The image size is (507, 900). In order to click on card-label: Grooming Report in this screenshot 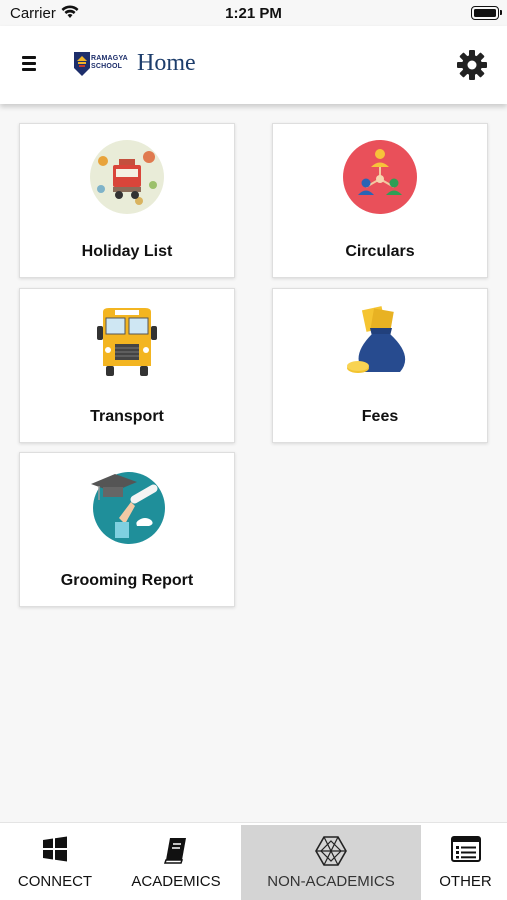, I will do `click(127, 580)`.